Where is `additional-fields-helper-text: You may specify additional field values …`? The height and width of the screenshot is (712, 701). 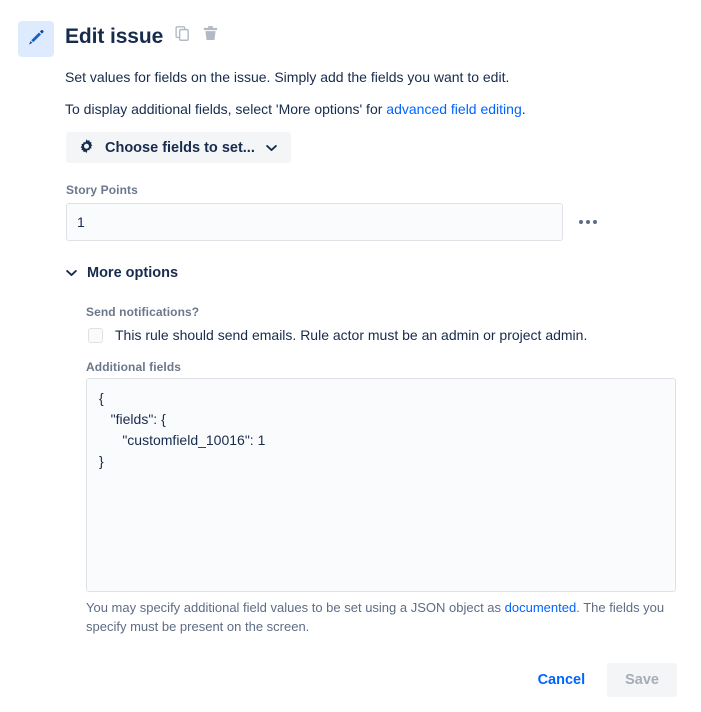 additional-fields-helper-text: You may specify additional field values … is located at coordinates (378, 617).